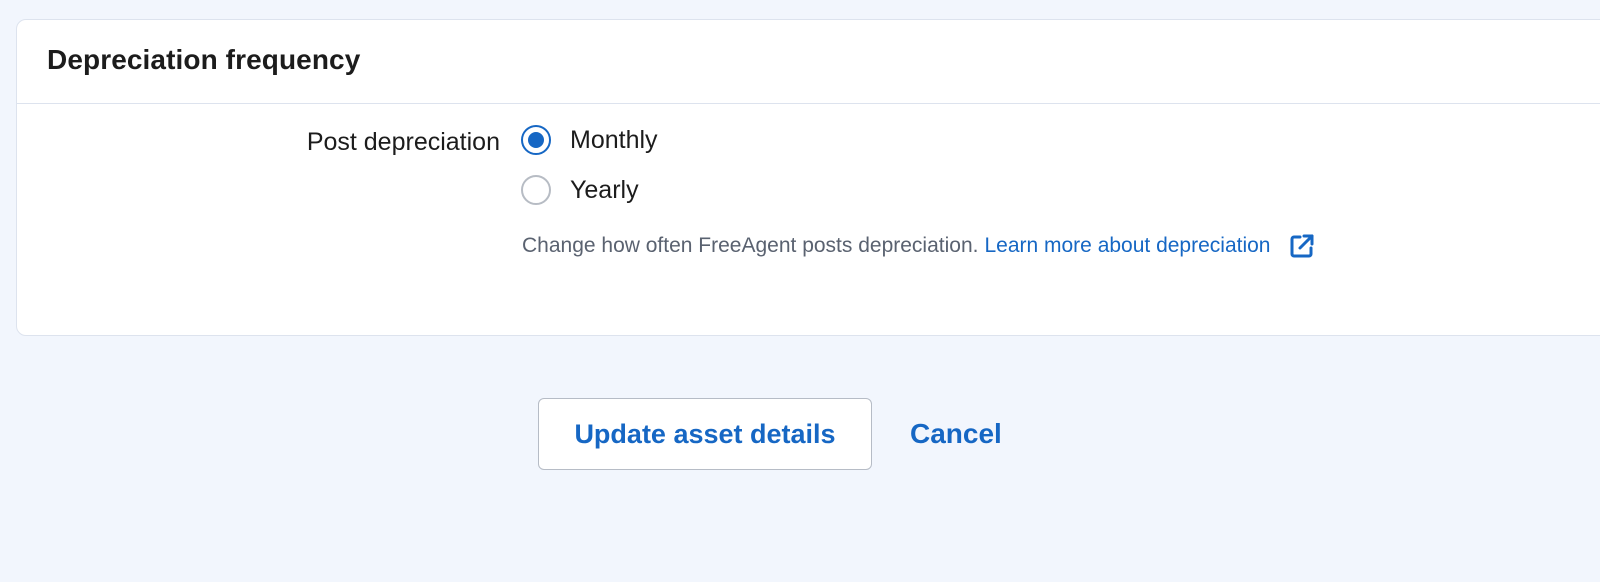  Describe the element at coordinates (1302, 246) in the screenshot. I see `external-link-icon` at that location.